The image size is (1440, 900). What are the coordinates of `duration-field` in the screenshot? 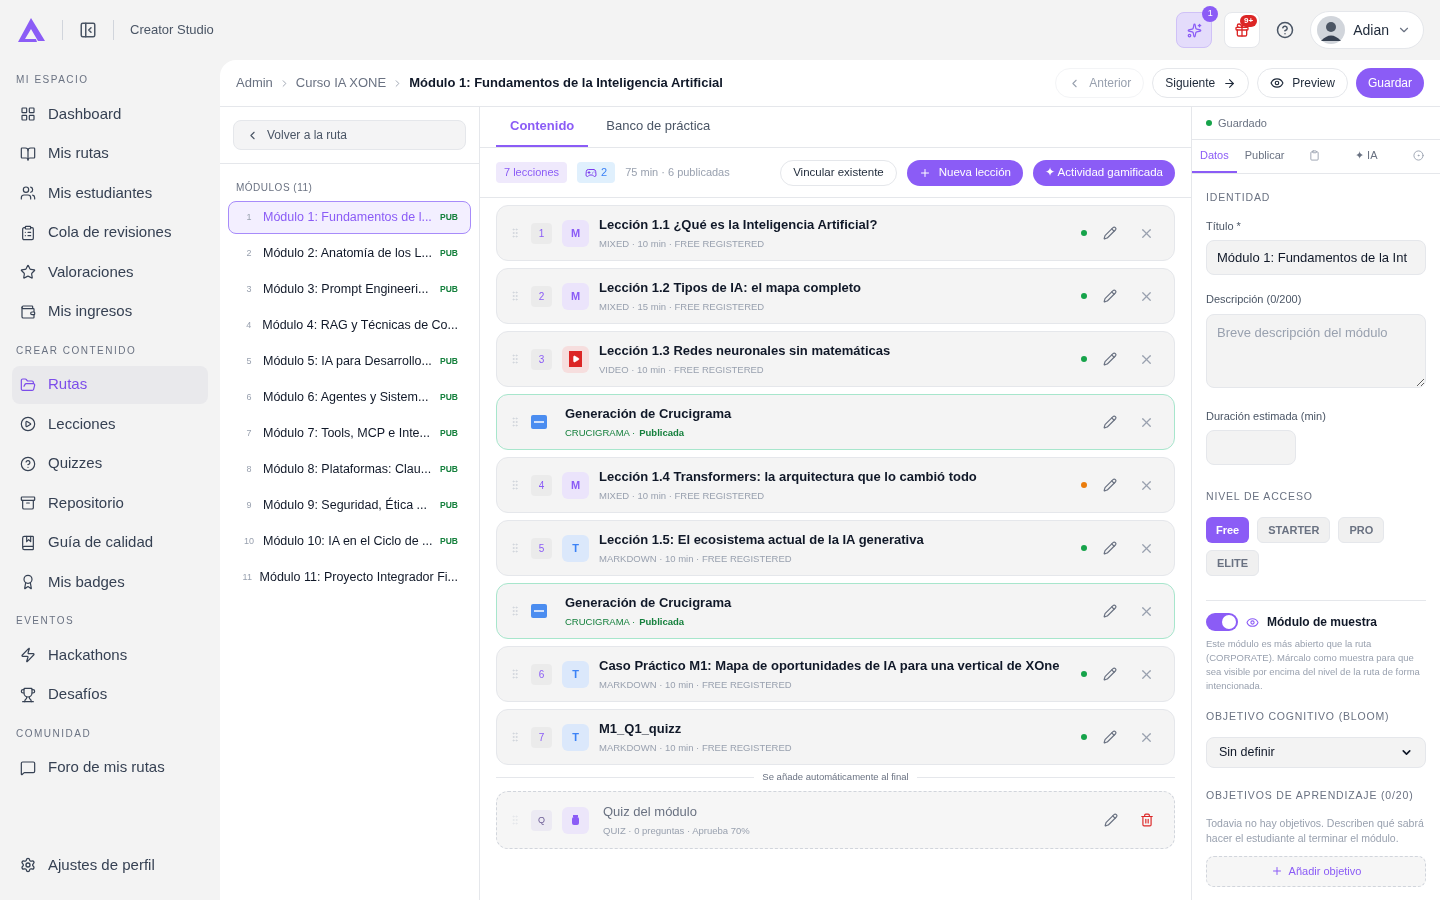 It's located at (1251, 448).